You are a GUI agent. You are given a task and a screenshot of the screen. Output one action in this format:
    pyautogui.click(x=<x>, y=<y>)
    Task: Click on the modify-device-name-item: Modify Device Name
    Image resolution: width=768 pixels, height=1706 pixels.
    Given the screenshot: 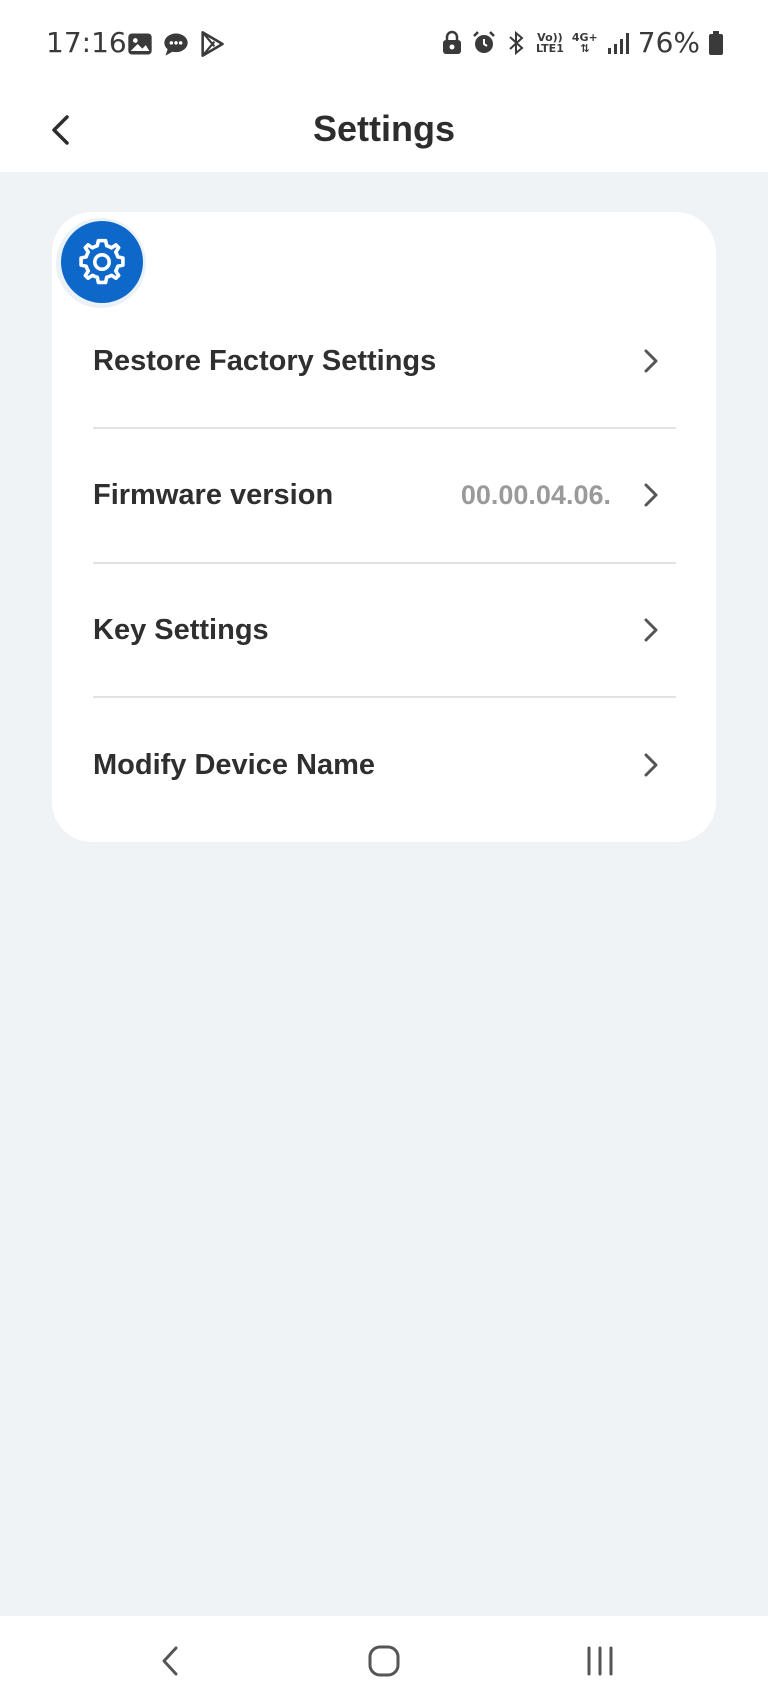 What is the action you would take?
    pyautogui.click(x=385, y=765)
    